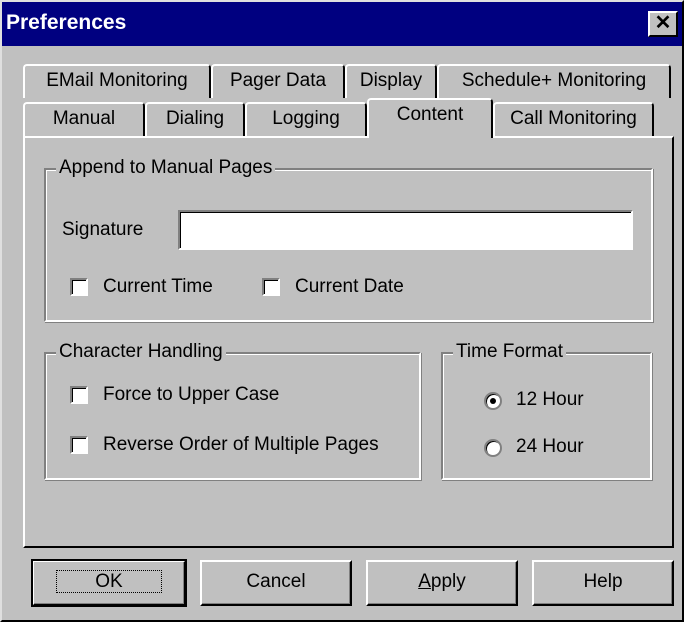 This screenshot has width=684, height=622. Describe the element at coordinates (158, 287) in the screenshot. I see `current-time-label: Current Time` at that location.